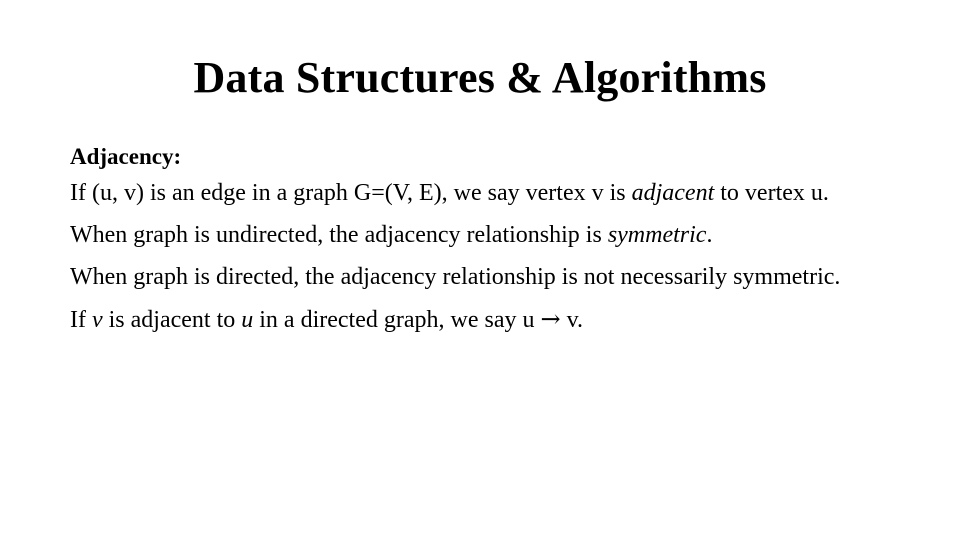 The image size is (960, 540). I want to click on paragraph-4-text-part-4: v., so click(572, 320).